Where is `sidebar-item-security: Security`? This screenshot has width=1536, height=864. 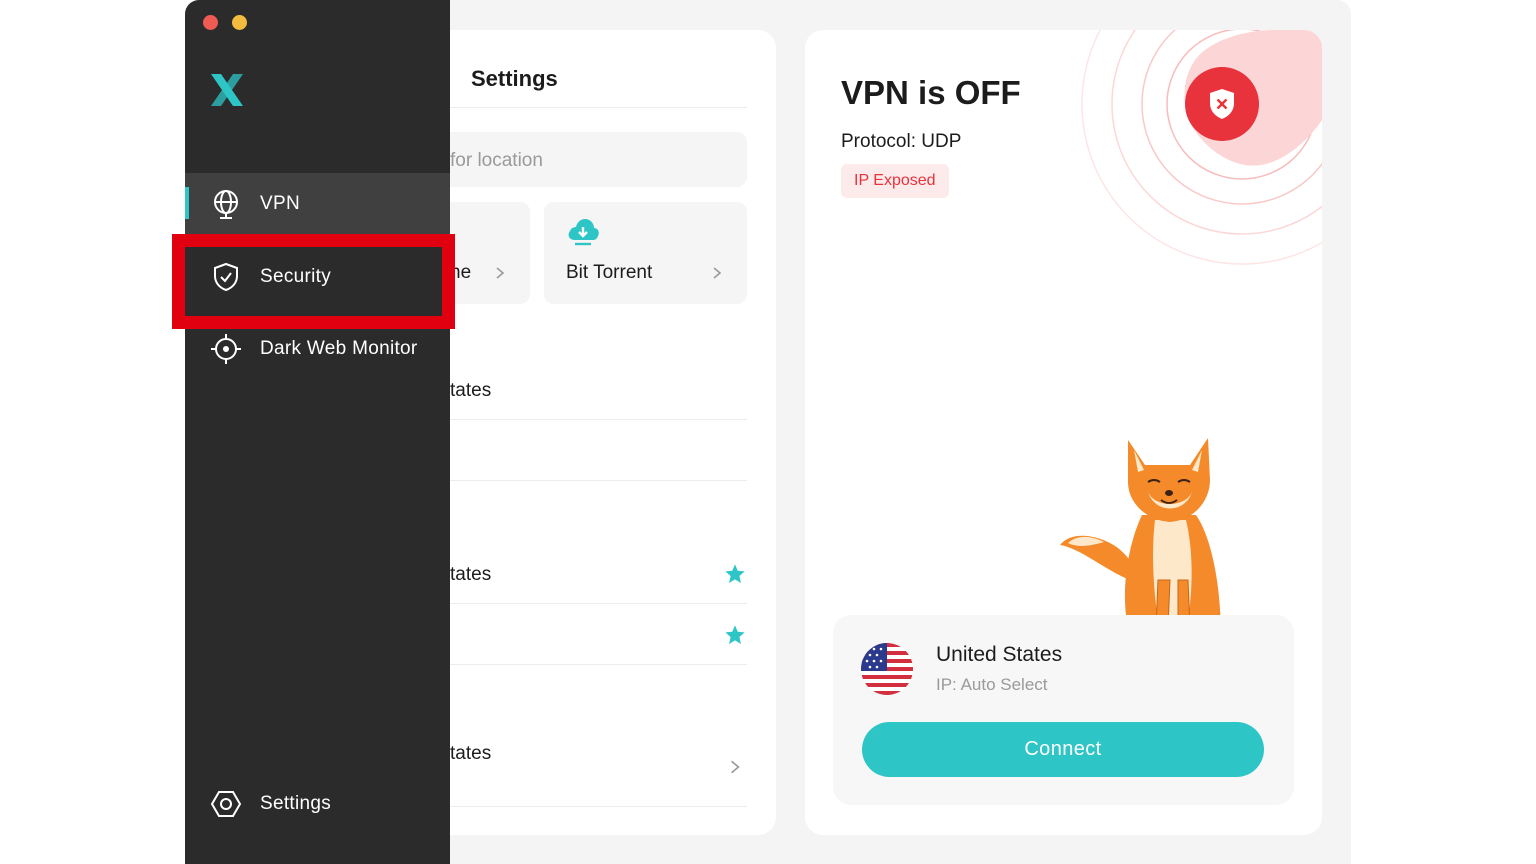
sidebar-item-security: Security is located at coordinates (317, 277).